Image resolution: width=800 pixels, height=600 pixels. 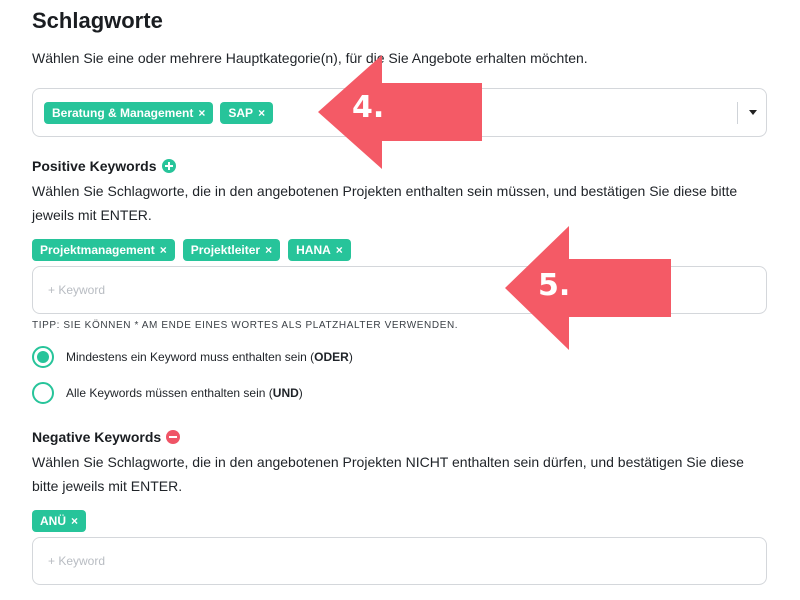 I want to click on chevron-down-icon, so click(x=753, y=112).